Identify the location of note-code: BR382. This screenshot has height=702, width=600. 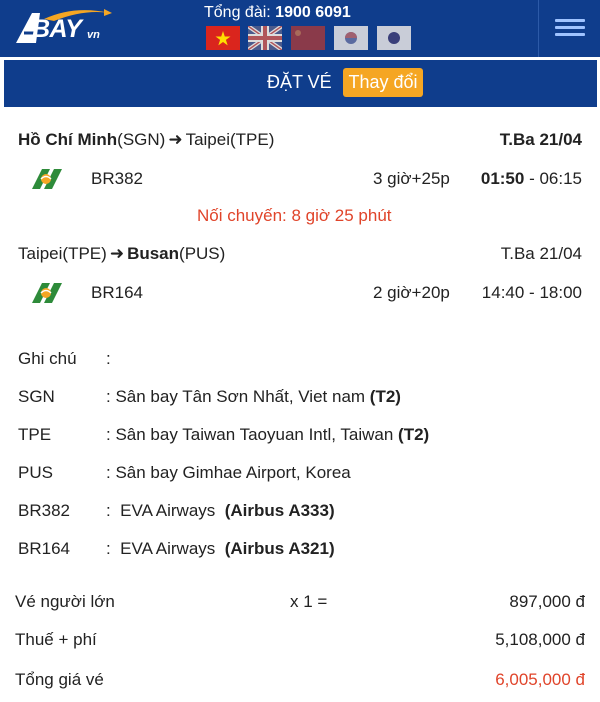
(44, 510).